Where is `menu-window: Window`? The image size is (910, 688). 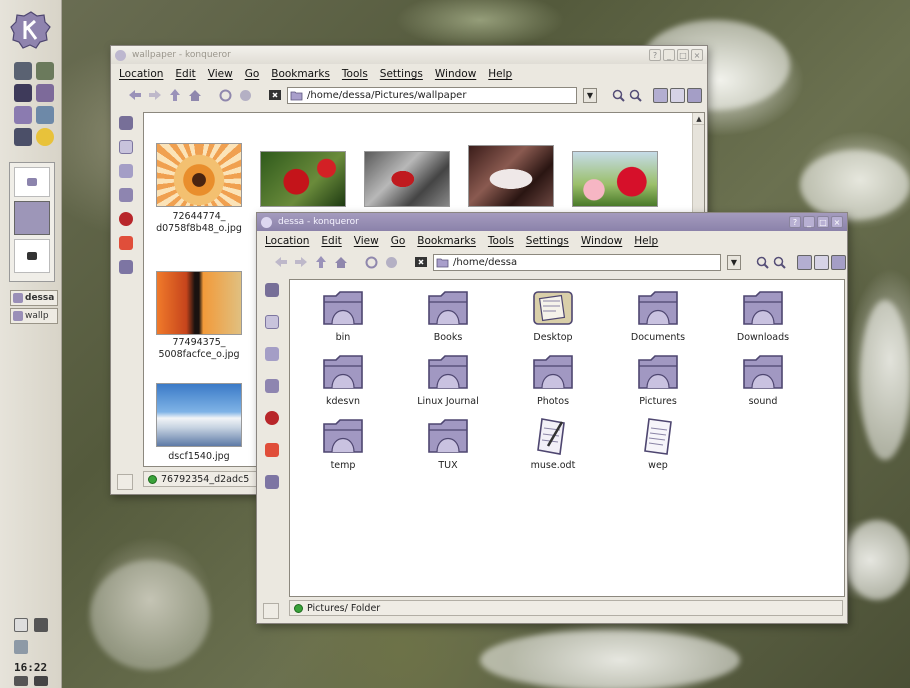
menu-window: Window is located at coordinates (601, 241).